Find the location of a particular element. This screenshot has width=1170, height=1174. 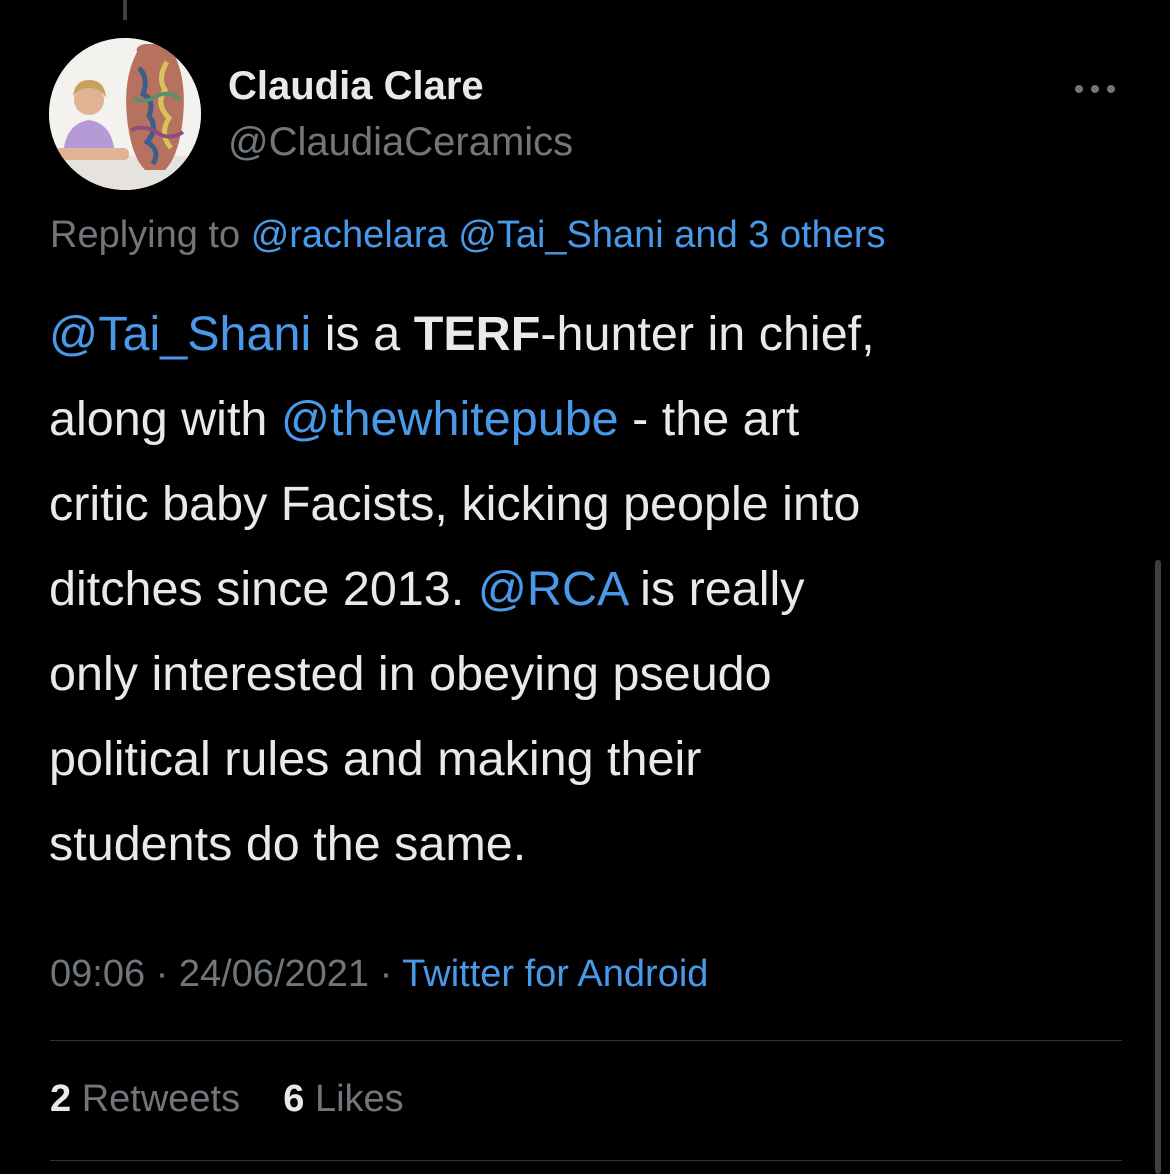

retweets-label: Retweets is located at coordinates (161, 1099).